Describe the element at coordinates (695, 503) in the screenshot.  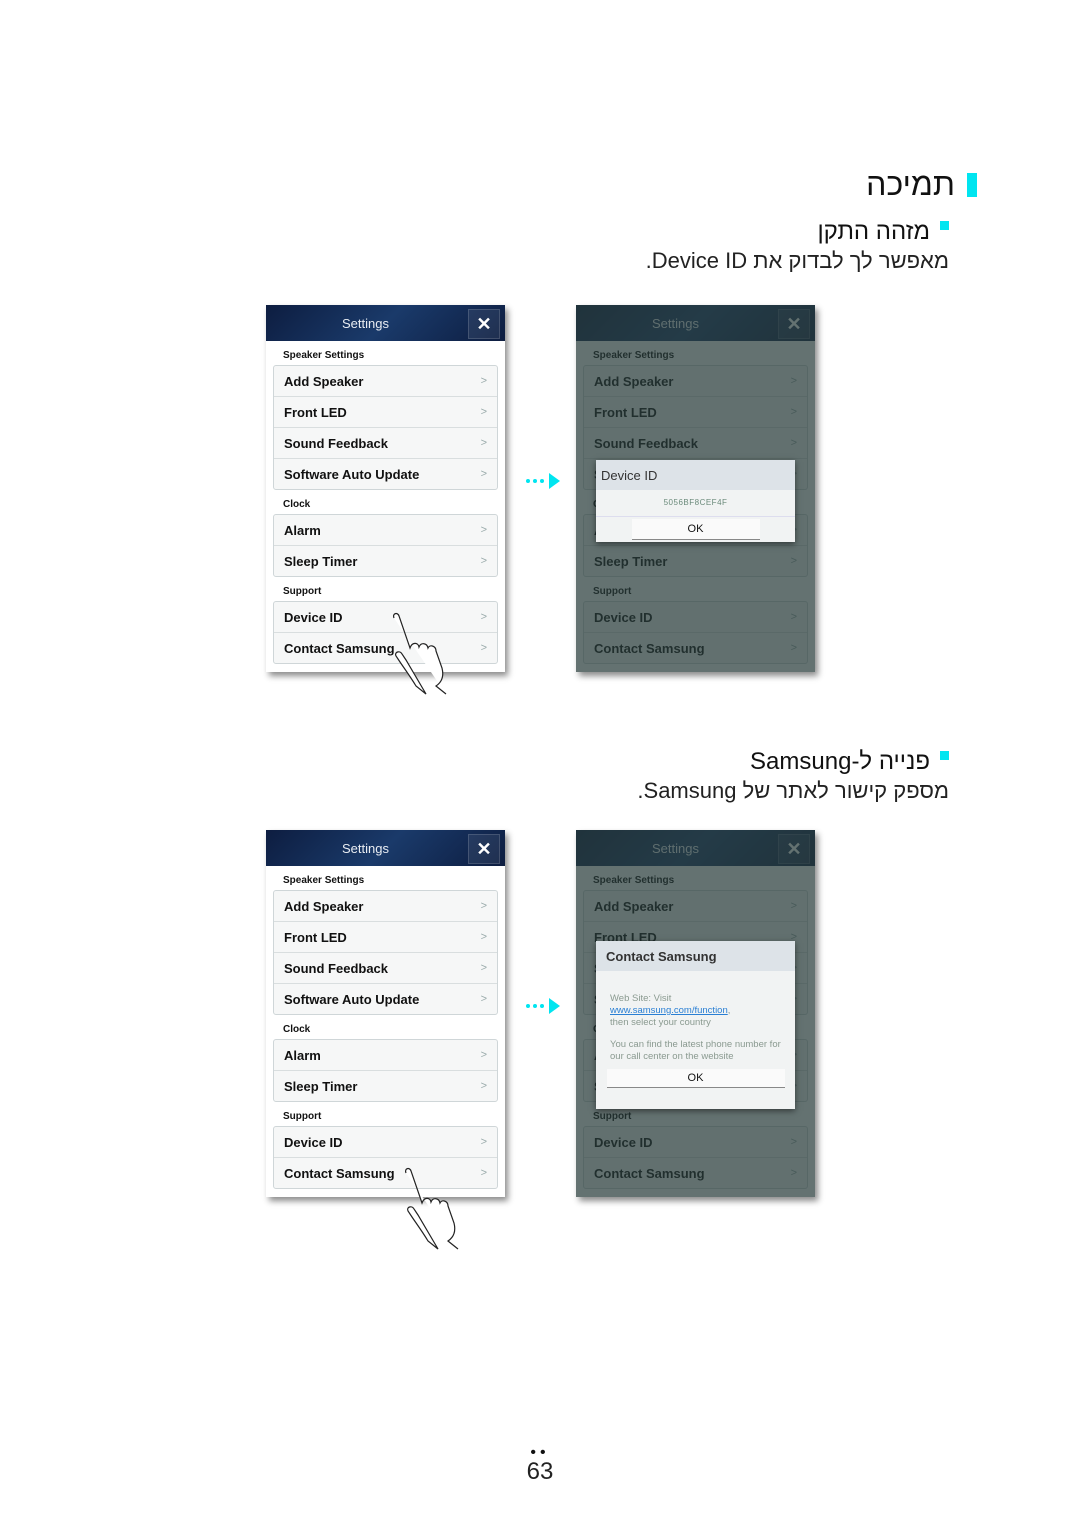
I see `device-id-value: 5056BF8CEF4F` at that location.